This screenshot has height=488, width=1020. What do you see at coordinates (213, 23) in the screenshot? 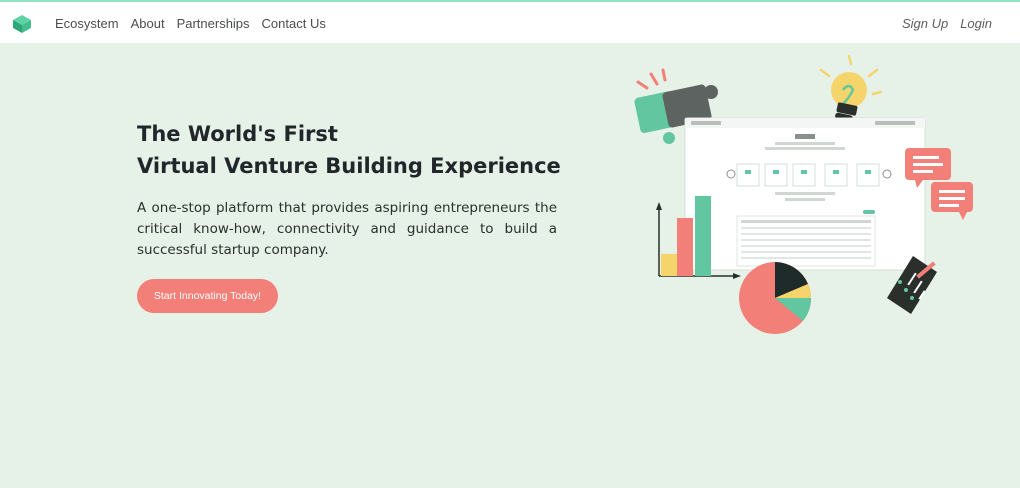
I see `nav-partnerships: Partnerships` at bounding box center [213, 23].